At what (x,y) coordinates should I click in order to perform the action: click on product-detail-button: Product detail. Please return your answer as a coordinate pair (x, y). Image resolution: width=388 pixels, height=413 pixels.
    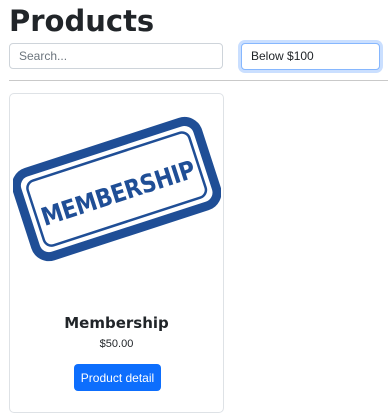
    Looking at the image, I should click on (117, 377).